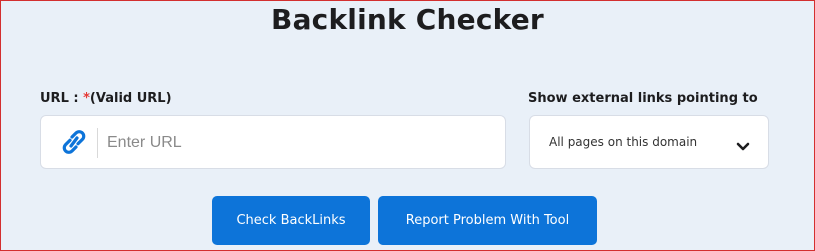 The height and width of the screenshot is (251, 815). I want to click on input-divider, so click(97, 143).